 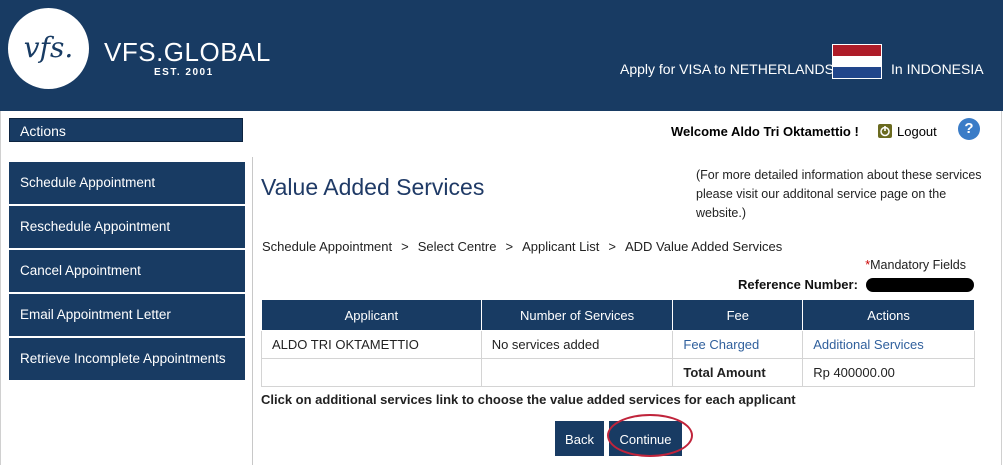 What do you see at coordinates (127, 183) in the screenshot?
I see `sidebar-item-schedule-appointment: Schedule Appointment` at bounding box center [127, 183].